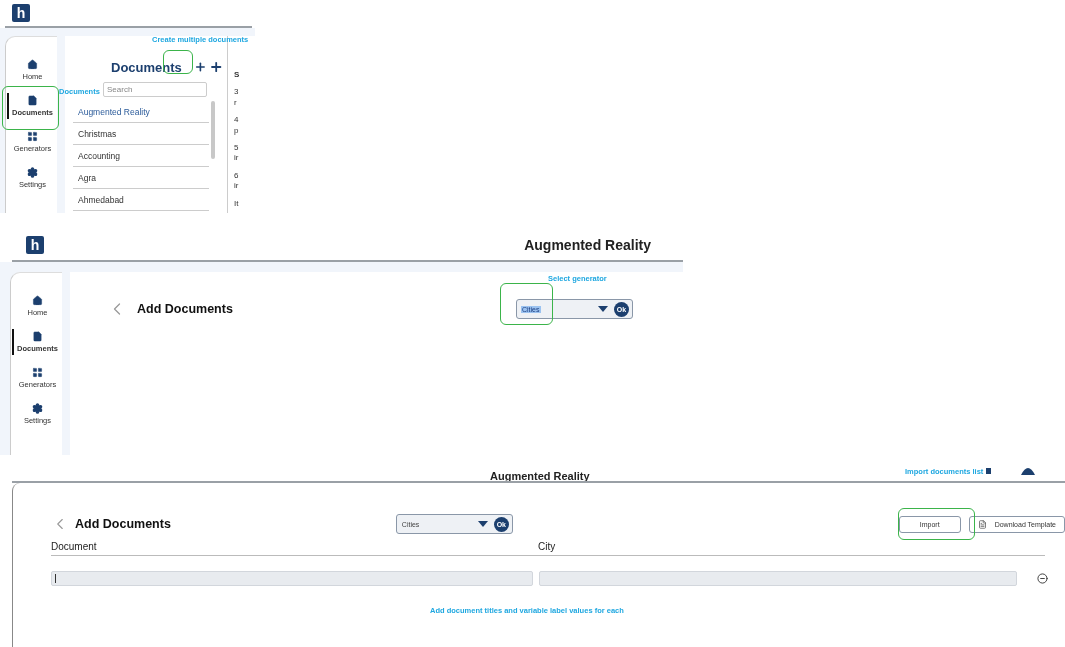 The height and width of the screenshot is (647, 1065). I want to click on cut-off-text: r, so click(236, 103).